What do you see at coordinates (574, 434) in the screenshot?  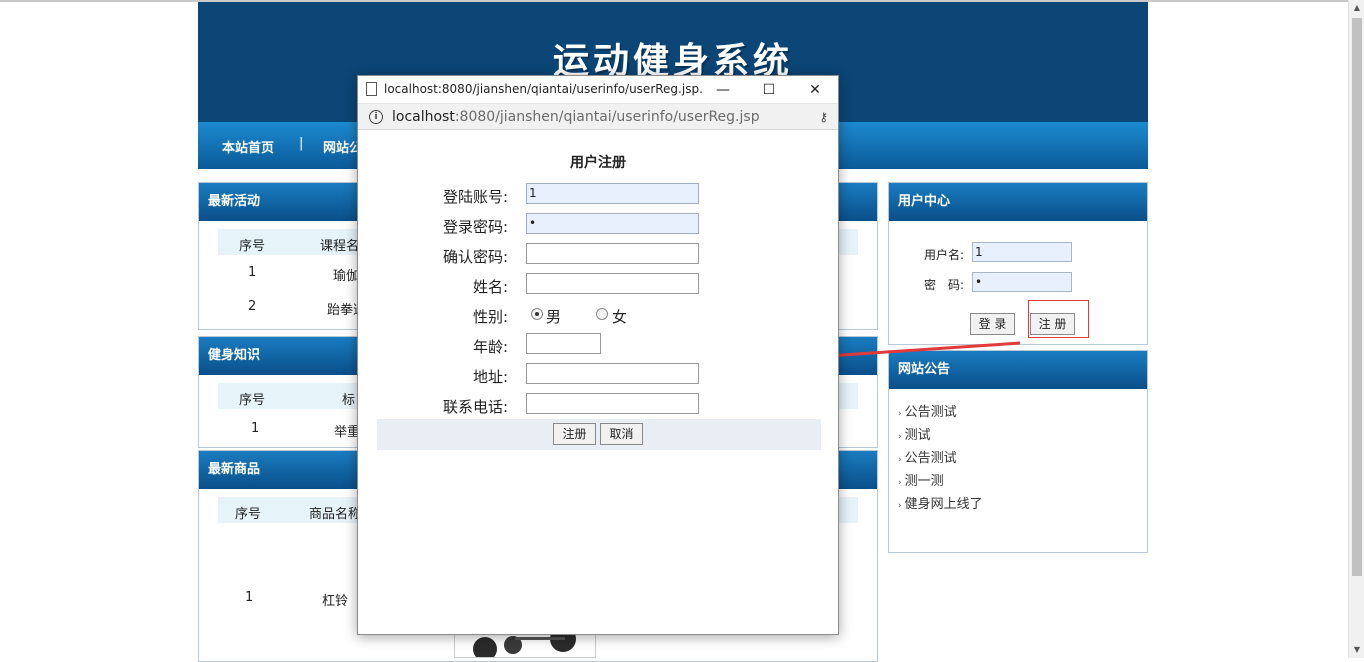 I see `submit-button: 注册` at bounding box center [574, 434].